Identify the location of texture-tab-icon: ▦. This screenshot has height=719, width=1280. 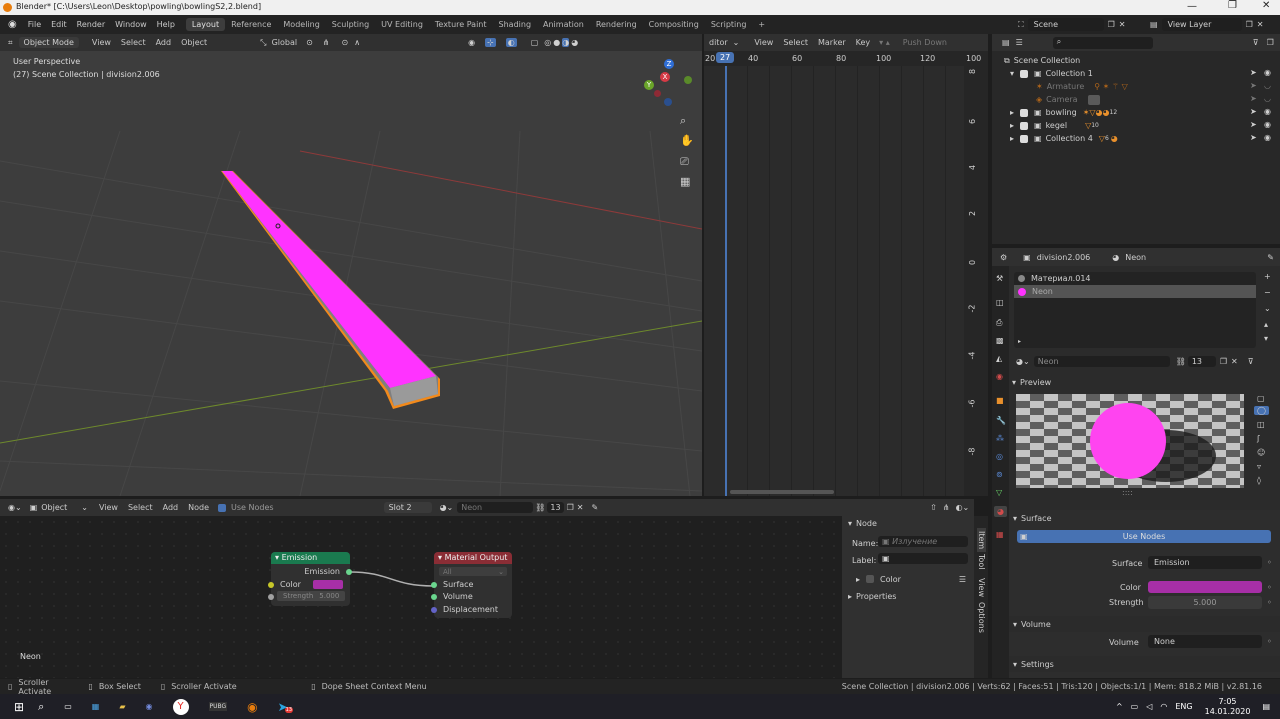
(1000, 534).